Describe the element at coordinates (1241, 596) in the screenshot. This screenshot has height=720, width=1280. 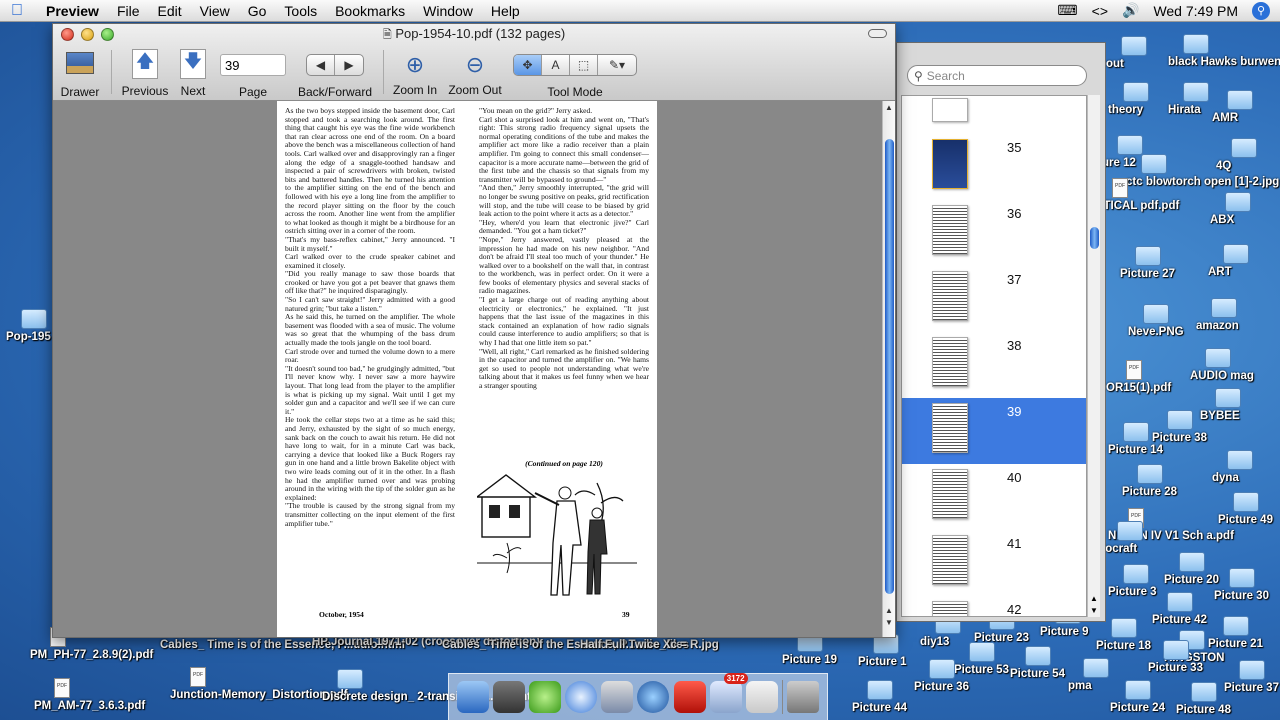
I see `desktop-icon-label: Picture 30` at that location.